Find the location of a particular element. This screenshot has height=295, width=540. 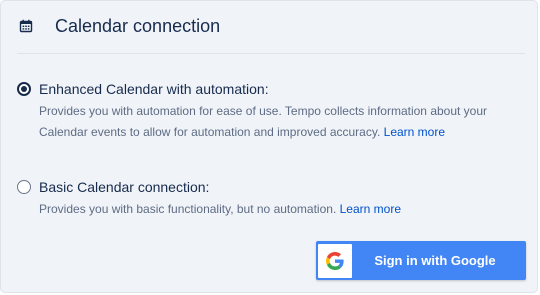

panel-header: Calendar connection is located at coordinates (119, 26).